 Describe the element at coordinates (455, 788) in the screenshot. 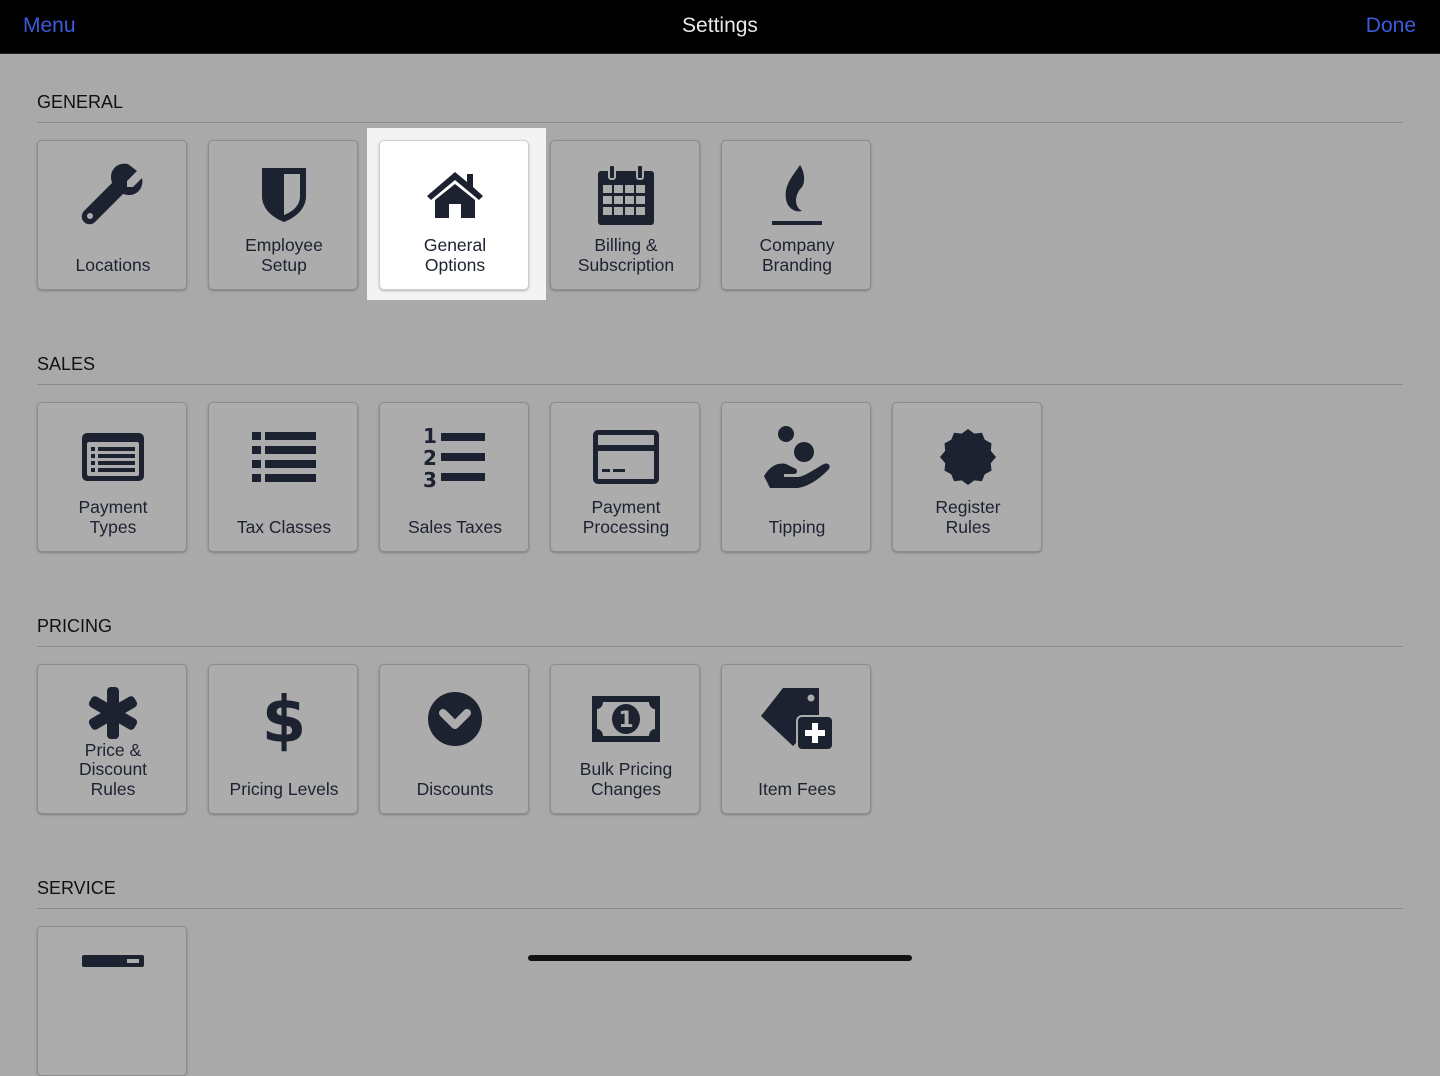

I see `tile-label: Discounts` at that location.